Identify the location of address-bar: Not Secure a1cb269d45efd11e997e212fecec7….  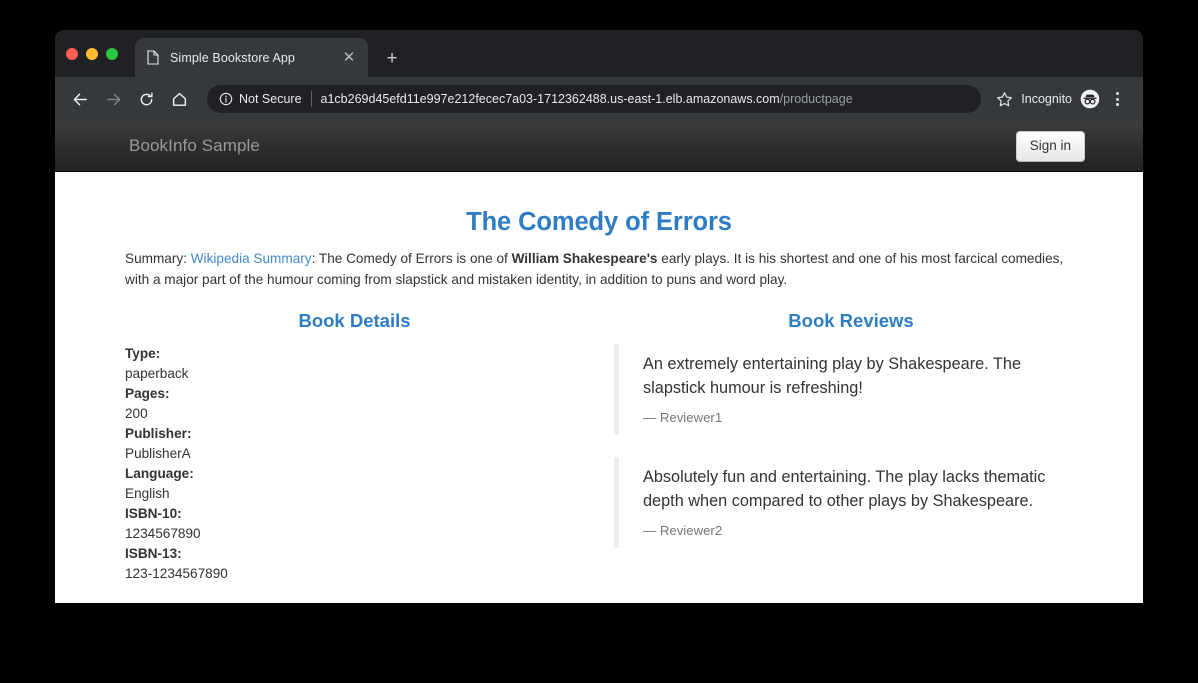
(594, 99).